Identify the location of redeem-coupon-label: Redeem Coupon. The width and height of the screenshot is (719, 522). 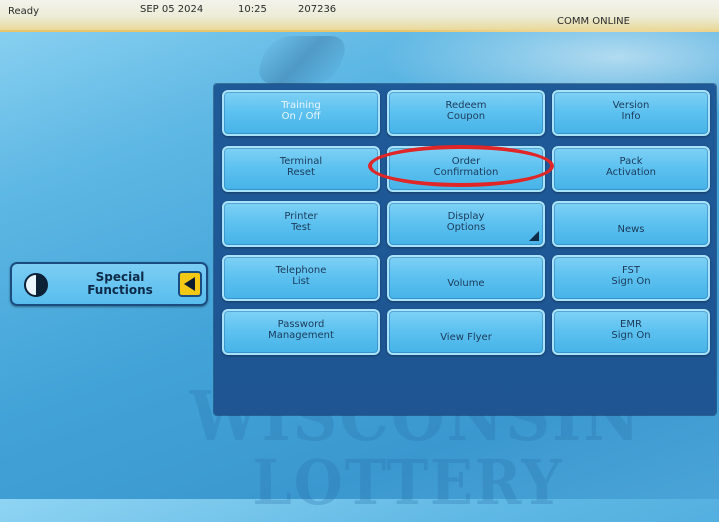
(466, 111).